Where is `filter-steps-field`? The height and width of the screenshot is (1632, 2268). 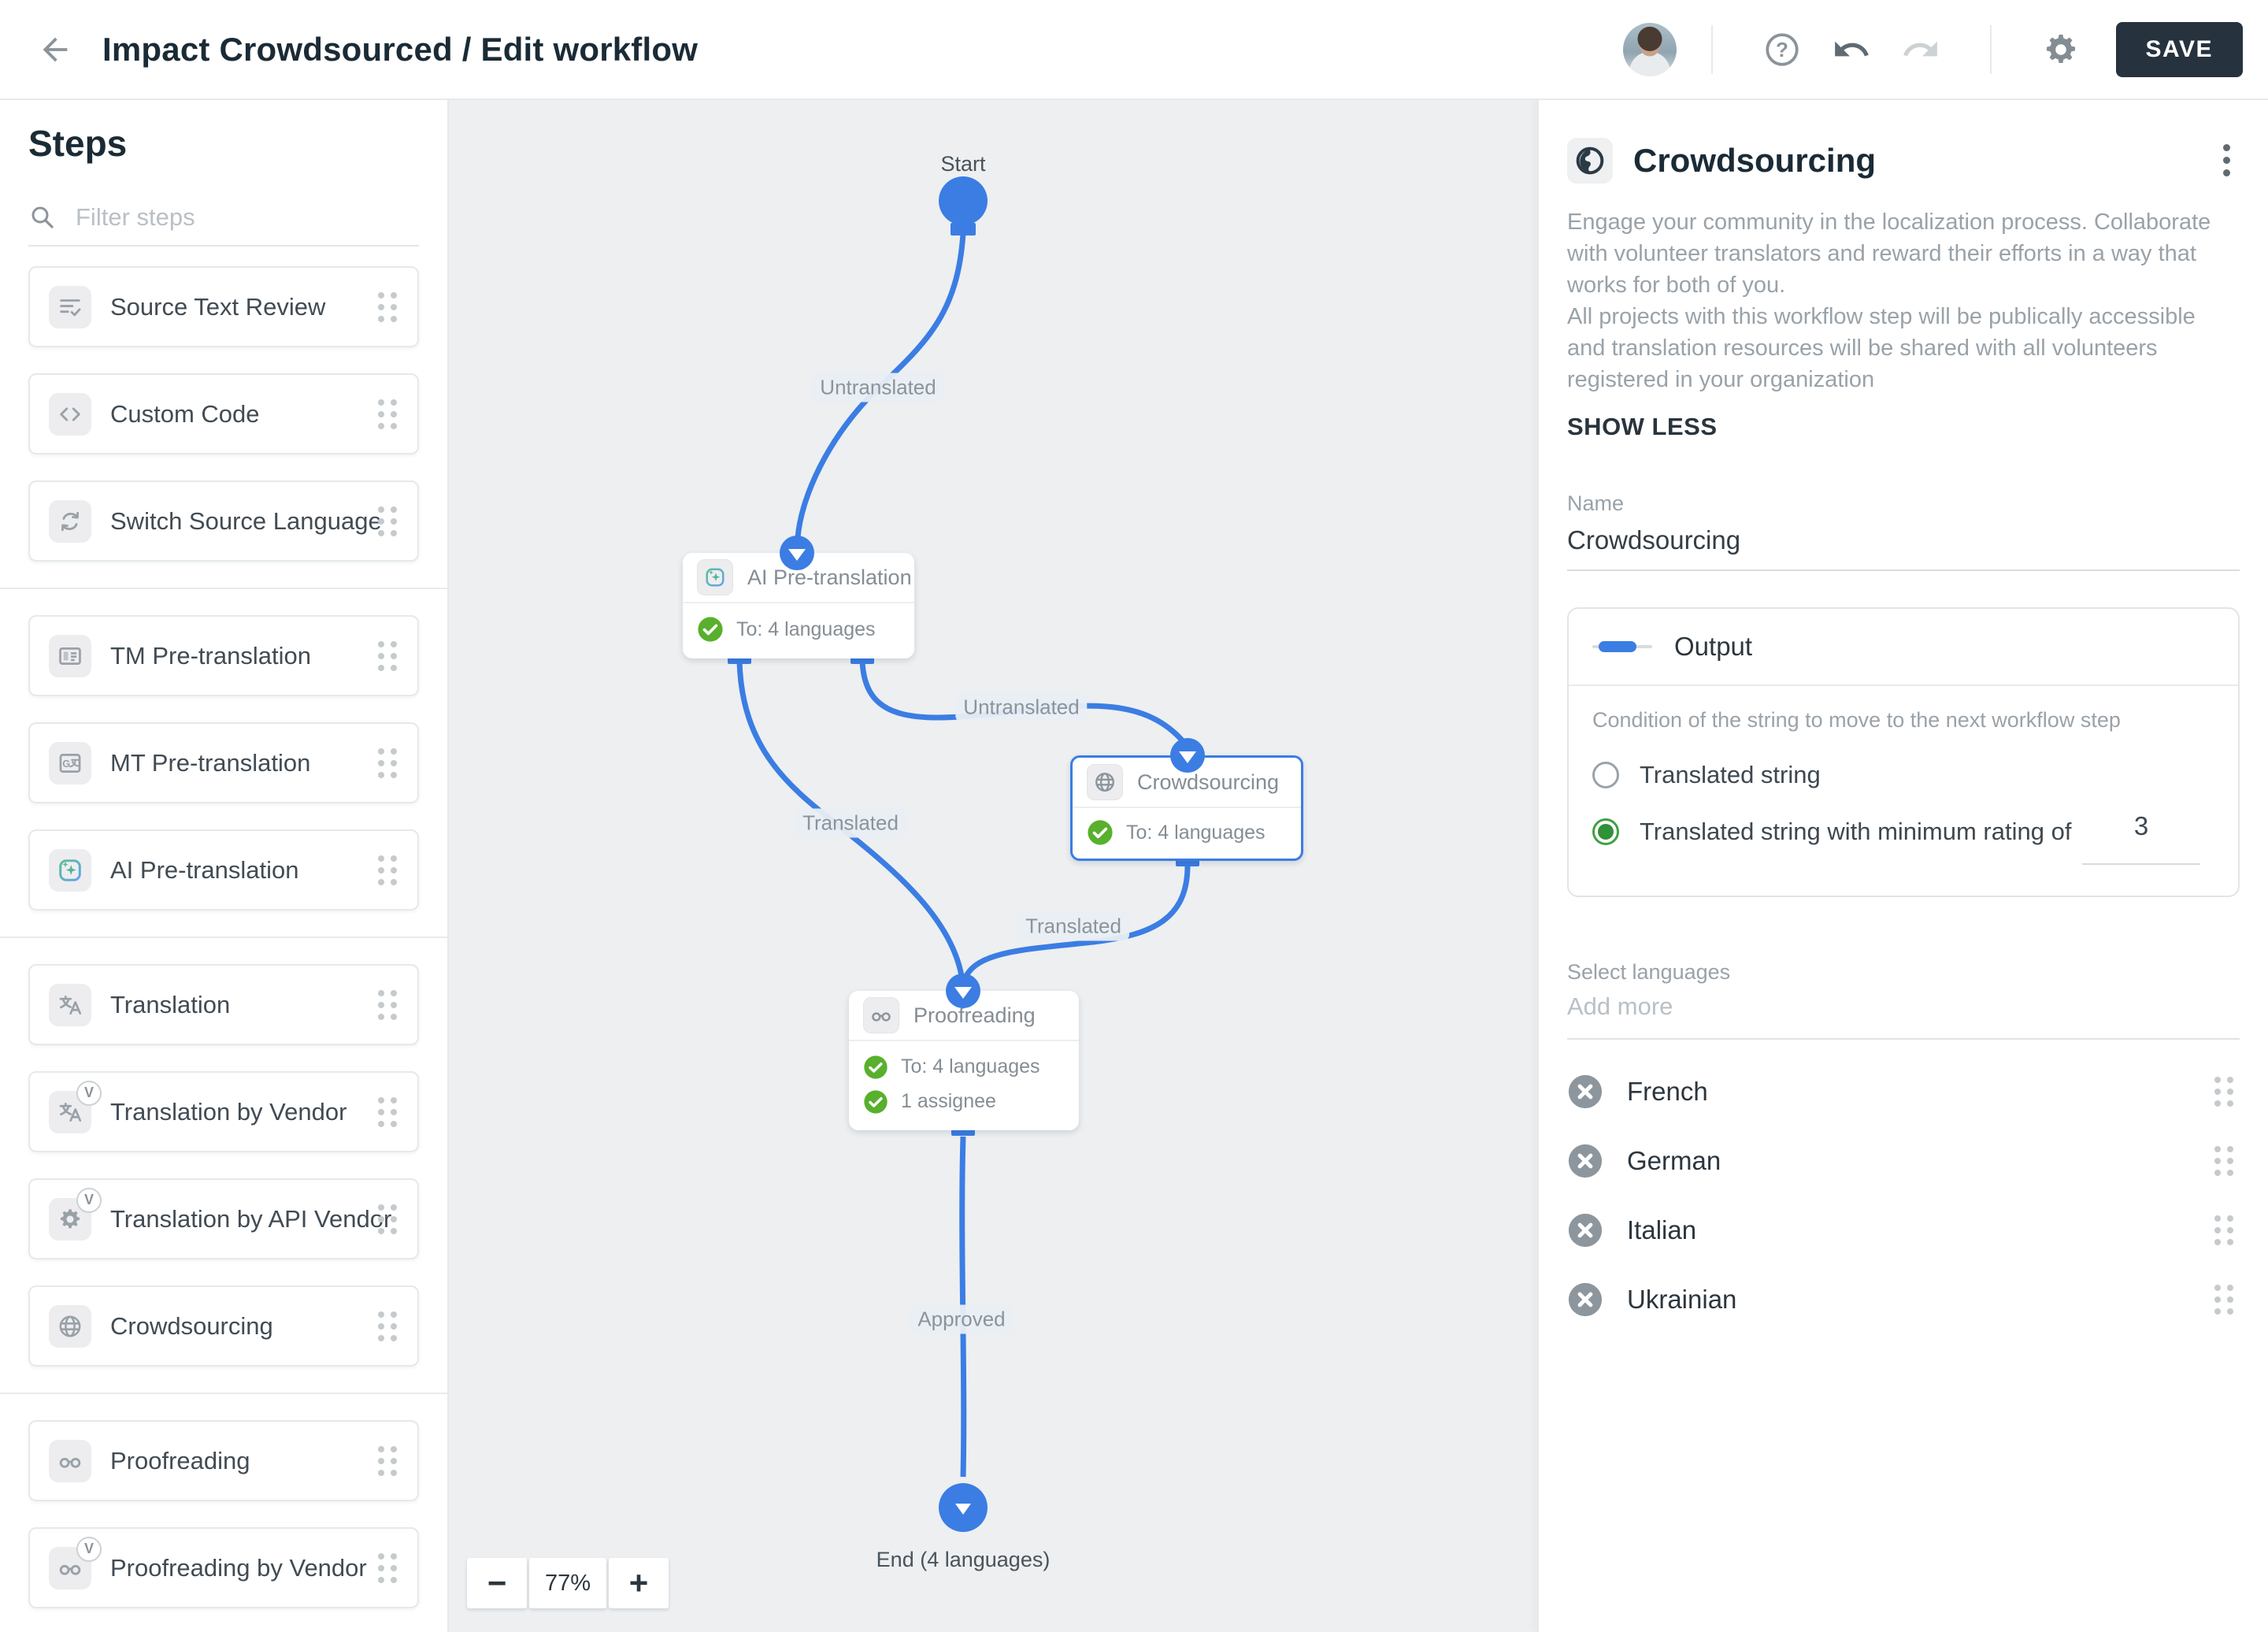
filter-steps-field is located at coordinates (223, 224).